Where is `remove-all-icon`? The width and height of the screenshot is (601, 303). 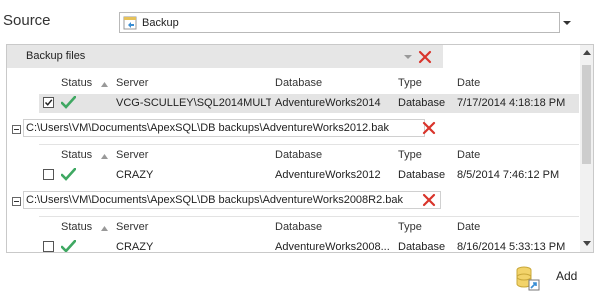
remove-all-icon is located at coordinates (425, 57).